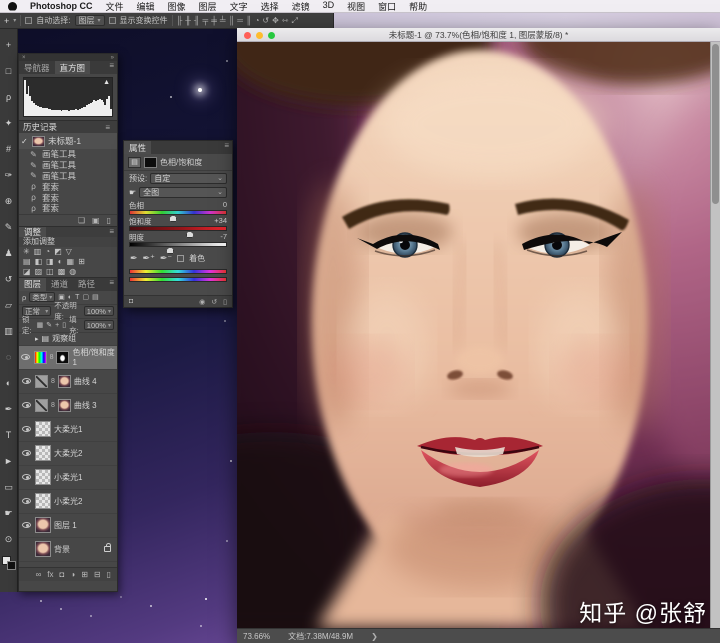 The image size is (720, 643). What do you see at coordinates (265, 21) in the screenshot?
I see `3d-roll-icon: ↺` at bounding box center [265, 21].